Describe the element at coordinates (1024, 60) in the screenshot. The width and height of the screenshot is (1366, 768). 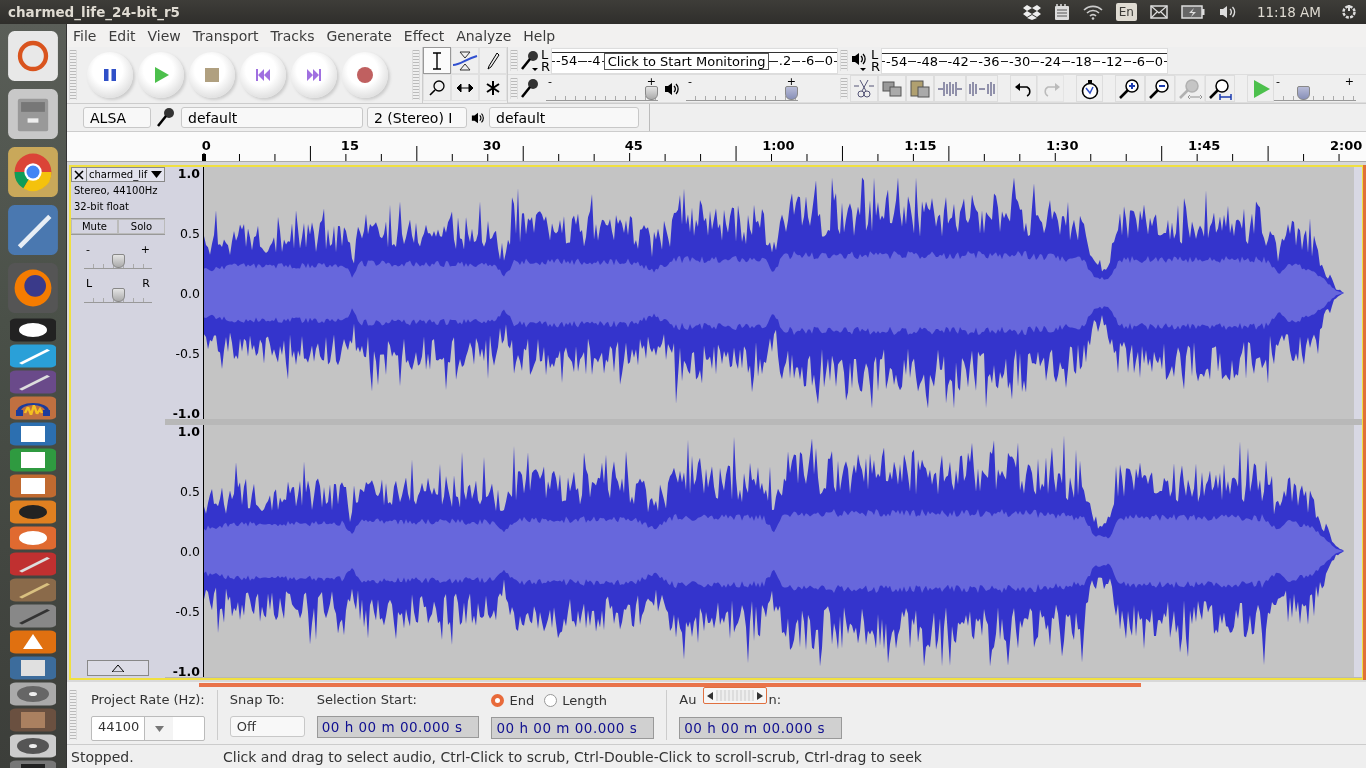
I see `playback-meter: -54 -48 -42 -36 -30 -24 -18 -12 -6 0` at that location.